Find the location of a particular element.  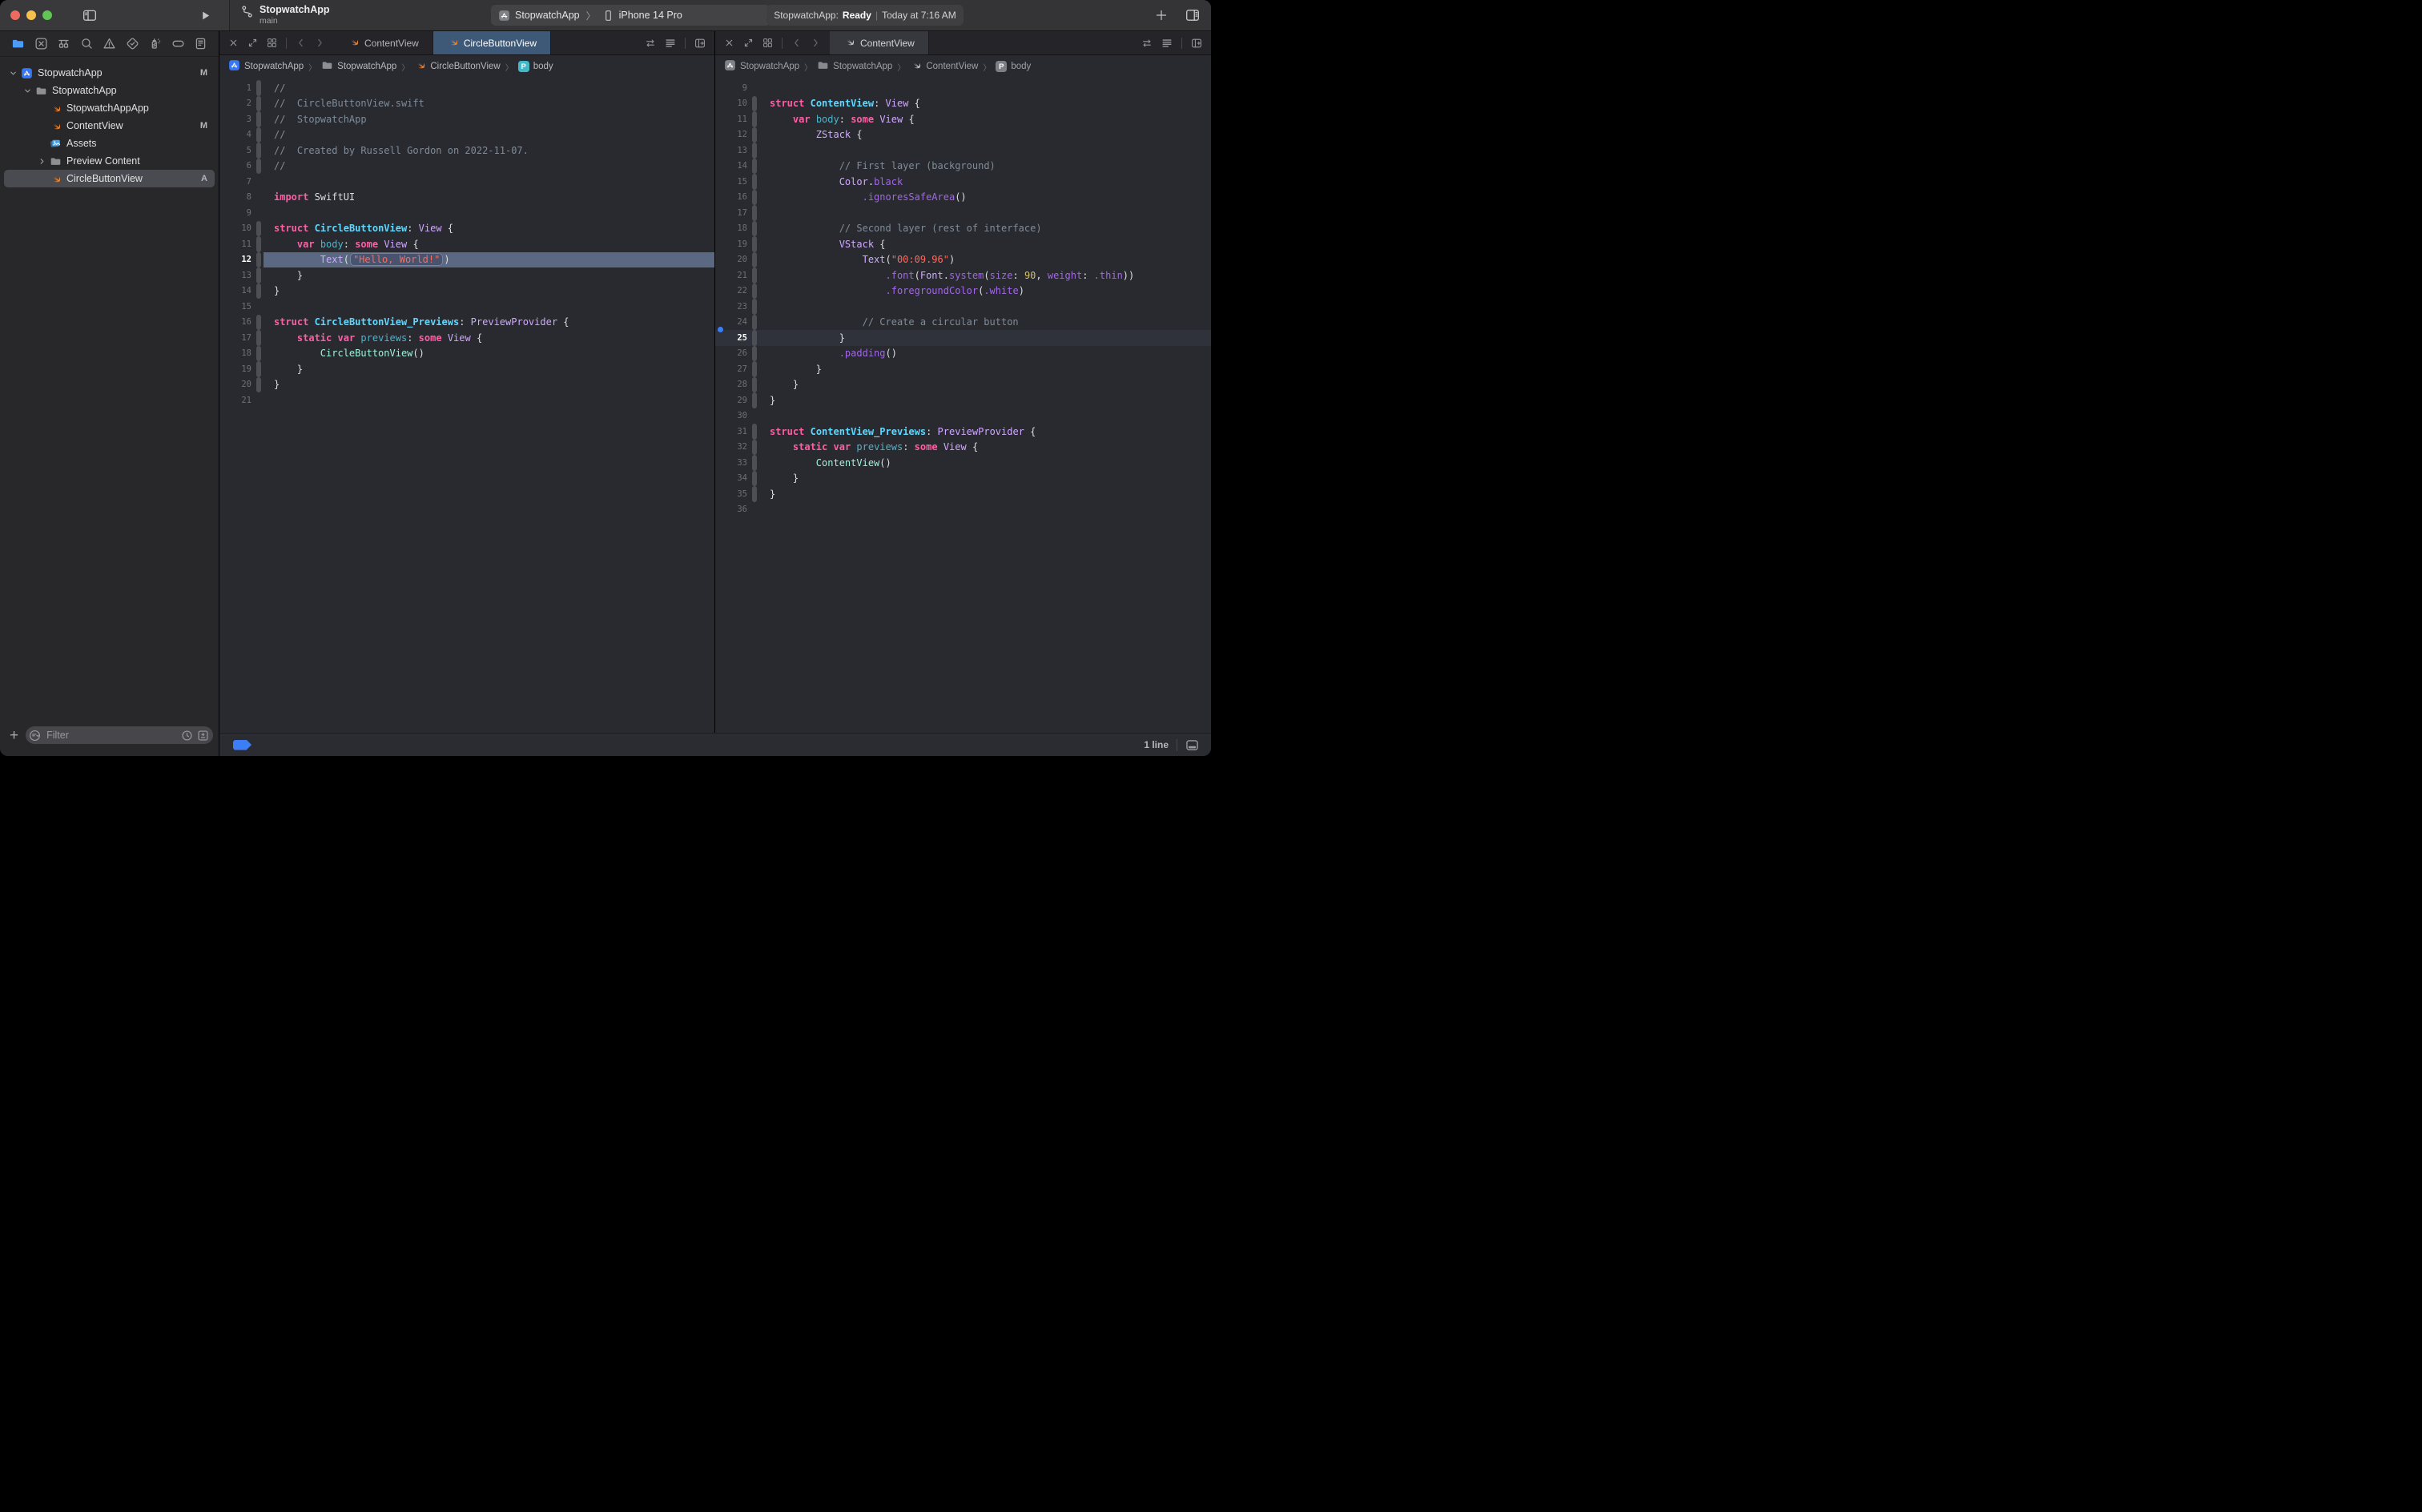

code-line-32: 32 static var previews: some View { is located at coordinates (963, 447).